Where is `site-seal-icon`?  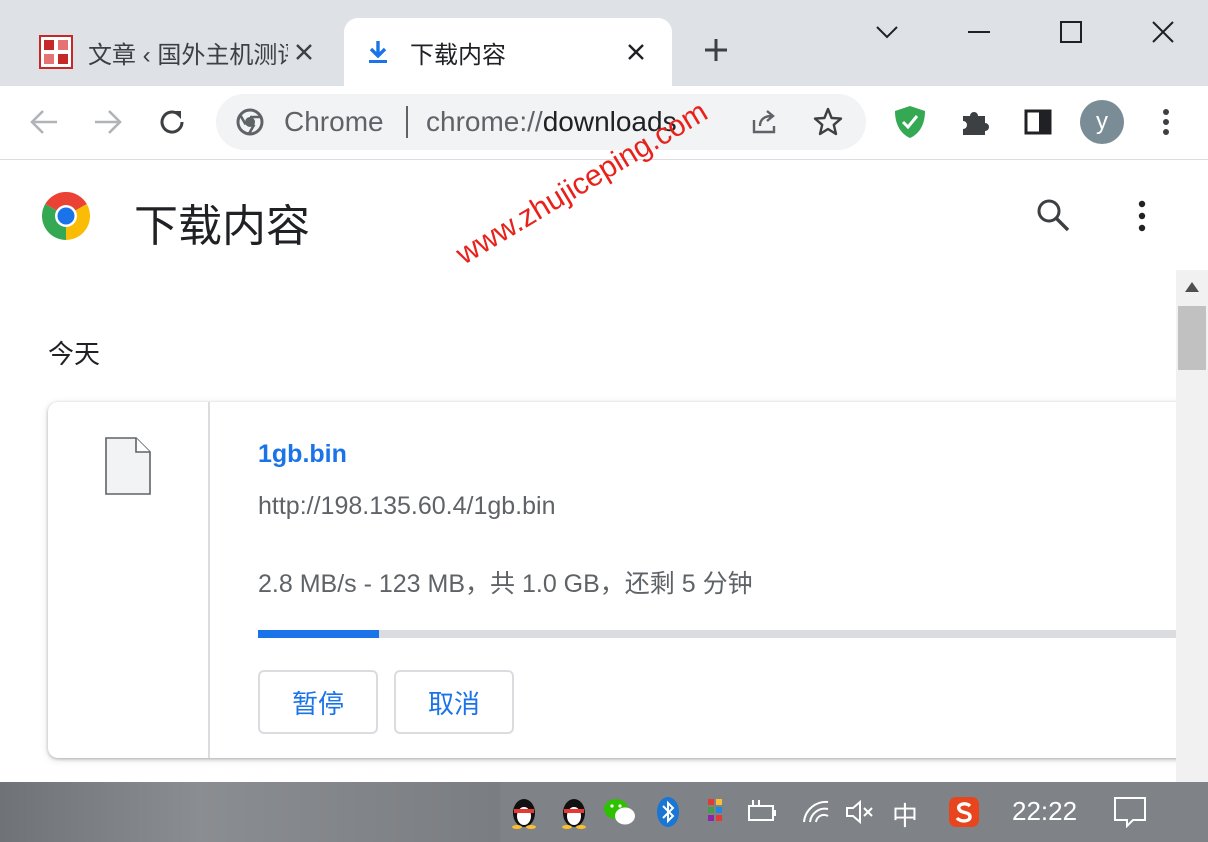 site-seal-icon is located at coordinates (56, 52).